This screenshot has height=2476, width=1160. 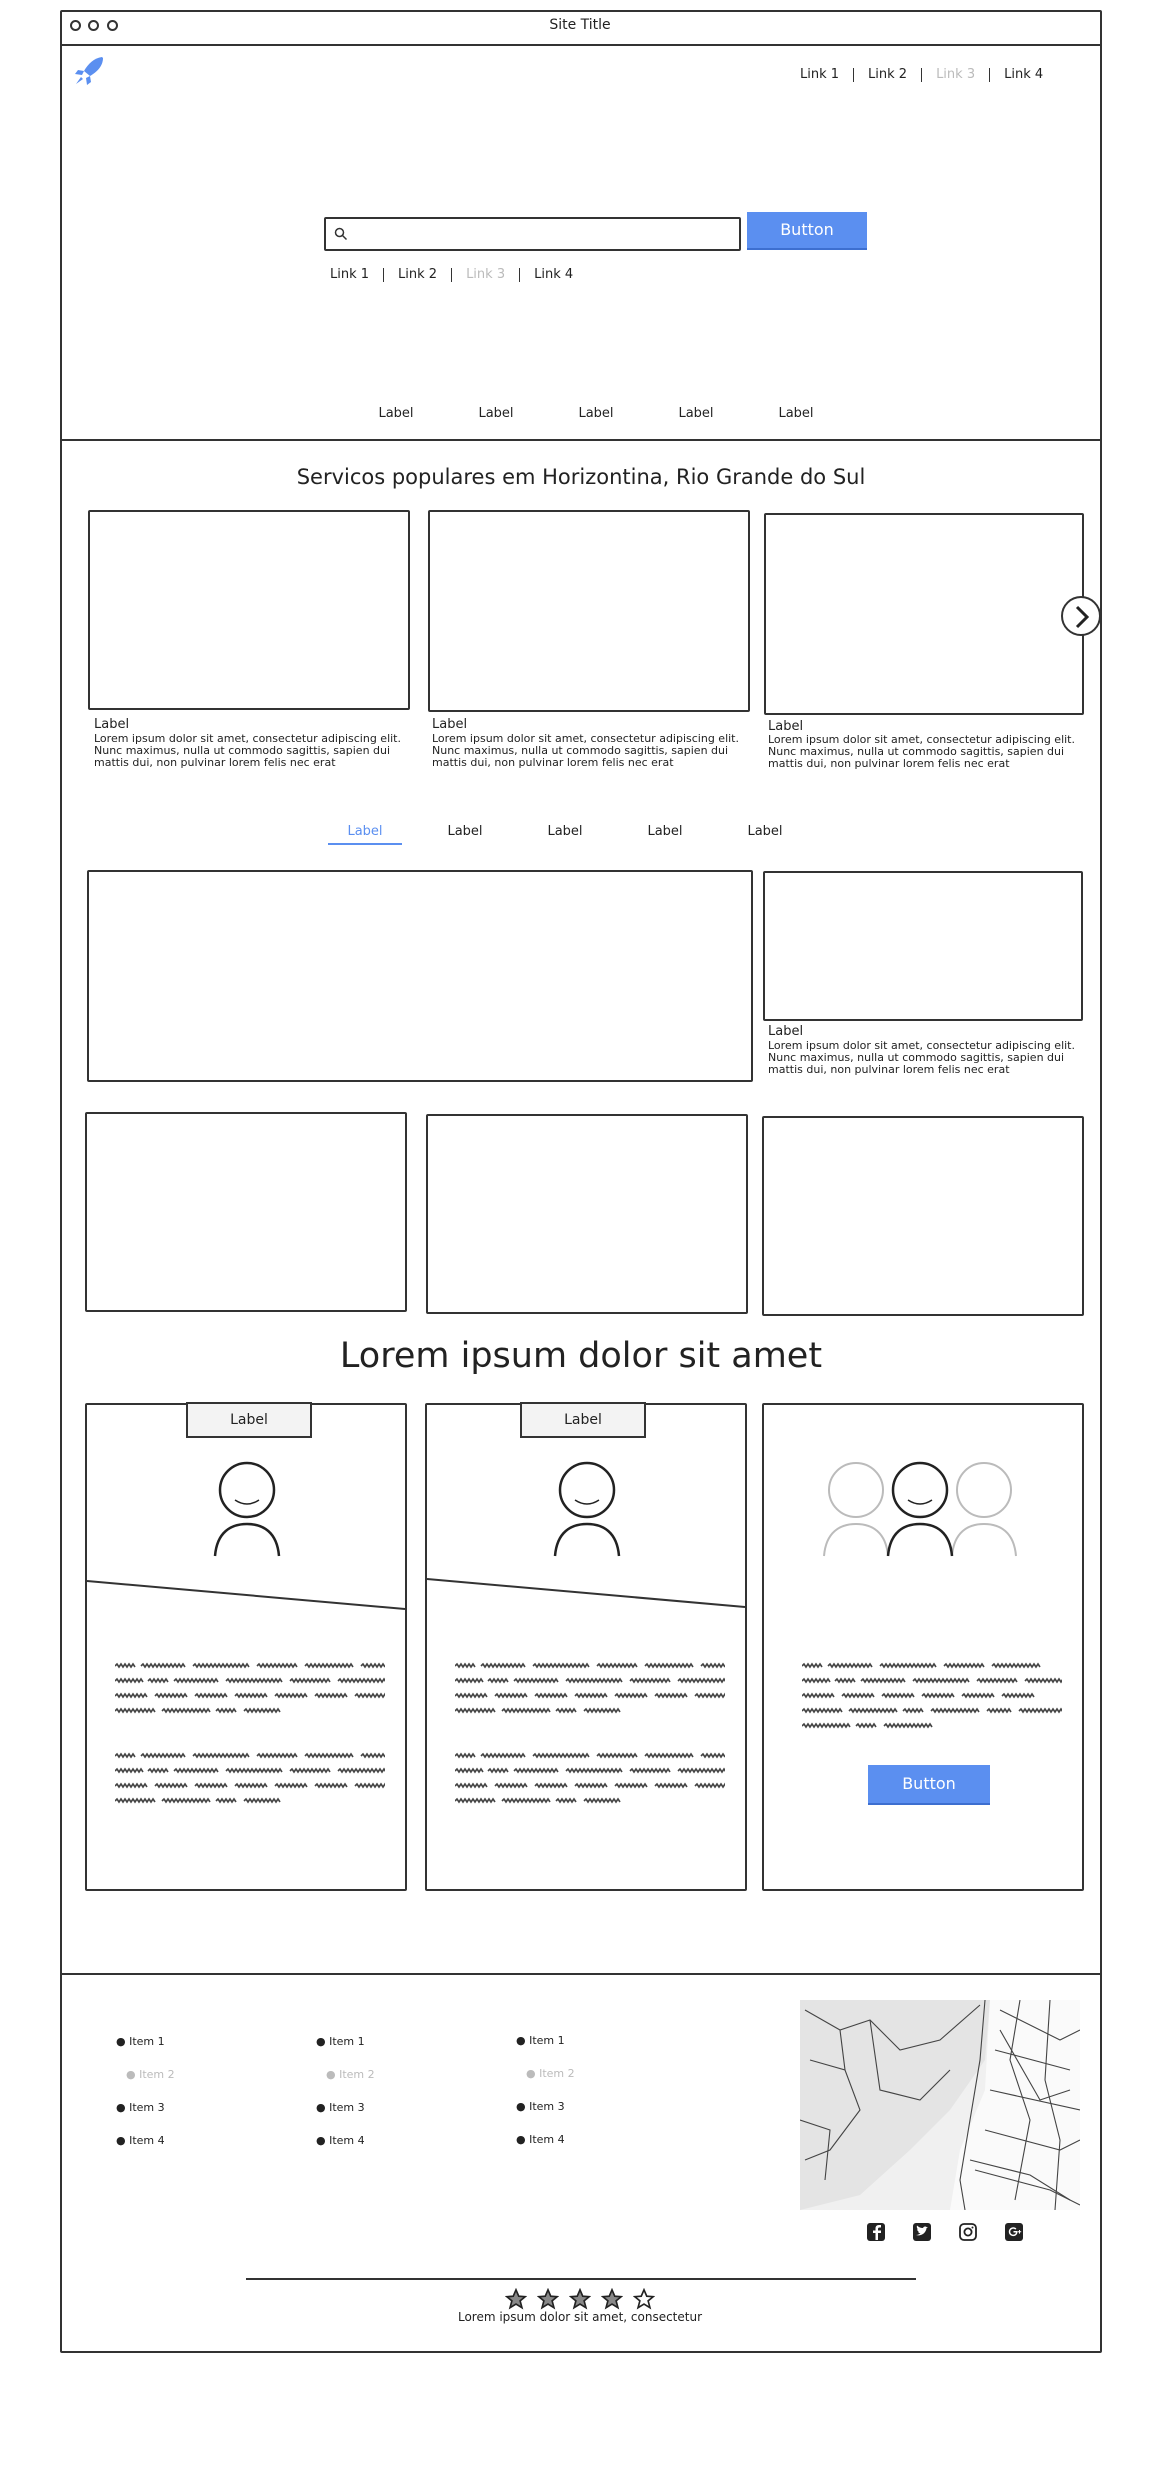 I want to click on footer-list-1-item-2: ● Item 2, so click(x=150, y=2075).